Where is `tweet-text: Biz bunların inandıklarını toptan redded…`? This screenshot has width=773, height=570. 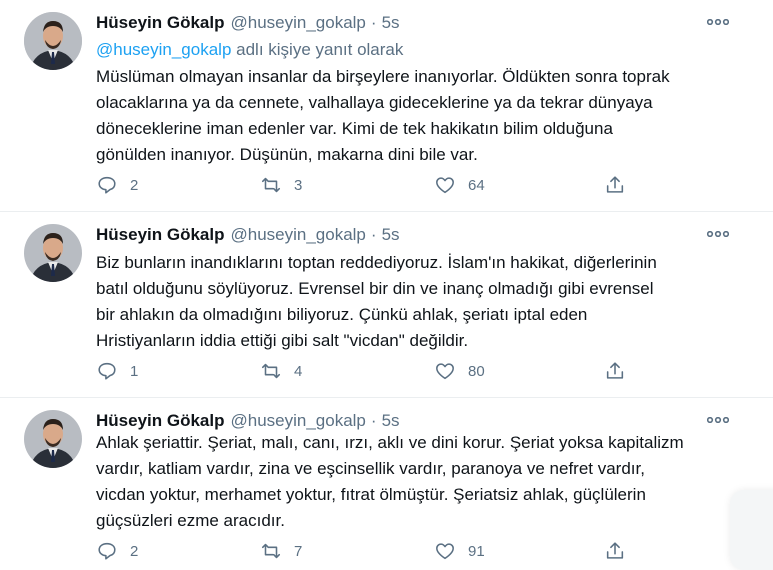 tweet-text: Biz bunların inandıklarını toptan redded… is located at coordinates (376, 301).